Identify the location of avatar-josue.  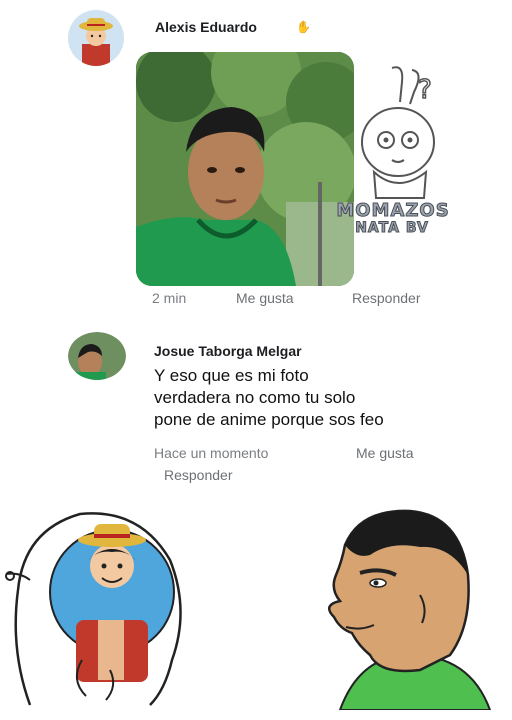
(97, 356).